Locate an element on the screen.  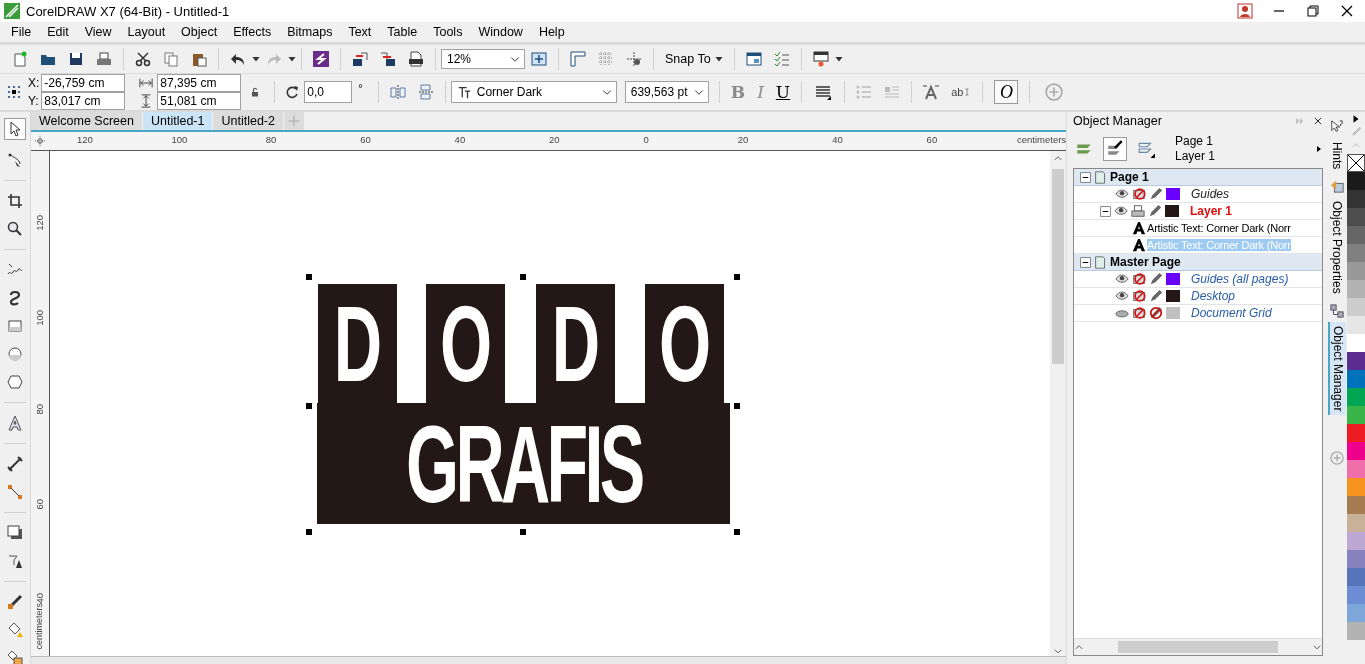
menu-item: Bitmaps is located at coordinates (310, 32).